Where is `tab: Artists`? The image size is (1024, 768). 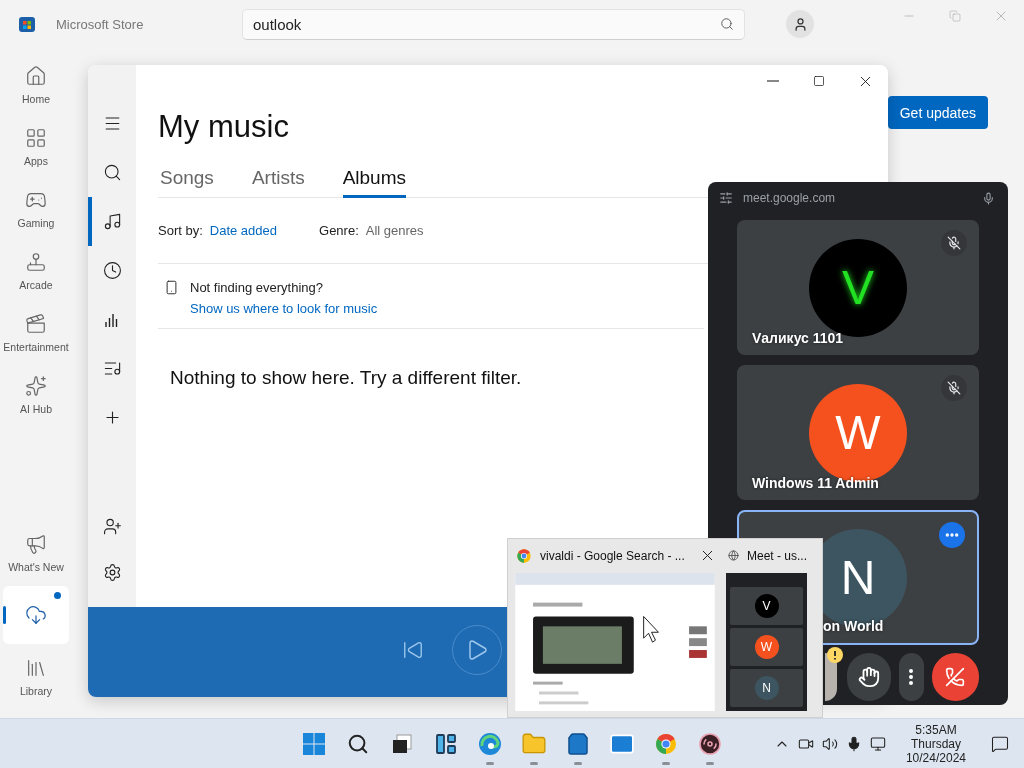 tab: Artists is located at coordinates (278, 182).